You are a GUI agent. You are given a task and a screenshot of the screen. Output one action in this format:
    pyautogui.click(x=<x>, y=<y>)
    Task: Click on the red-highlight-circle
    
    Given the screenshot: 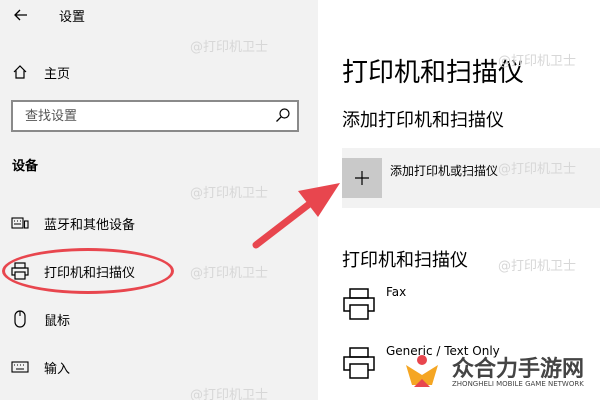 What is the action you would take?
    pyautogui.click(x=88, y=271)
    